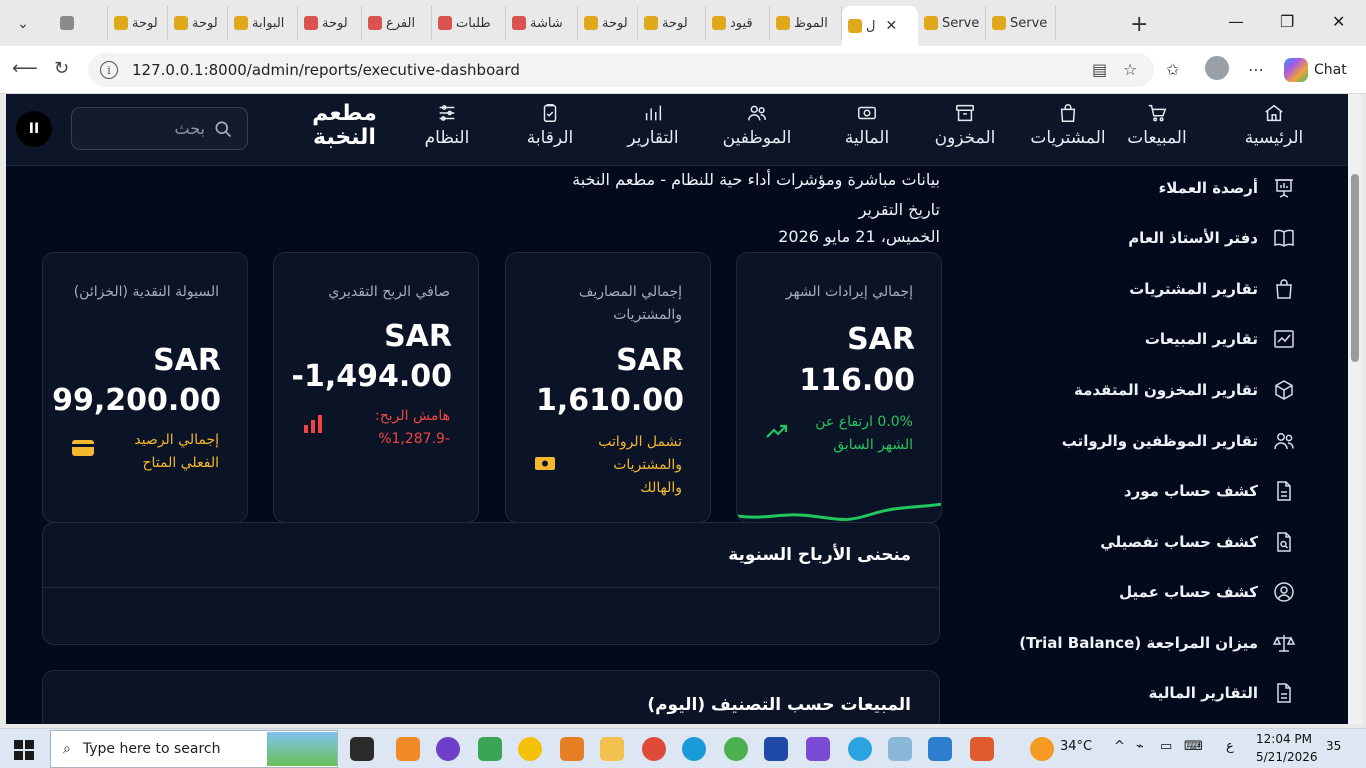 This screenshot has width=1366, height=768. I want to click on copilot-logo-icon, so click(1296, 70).